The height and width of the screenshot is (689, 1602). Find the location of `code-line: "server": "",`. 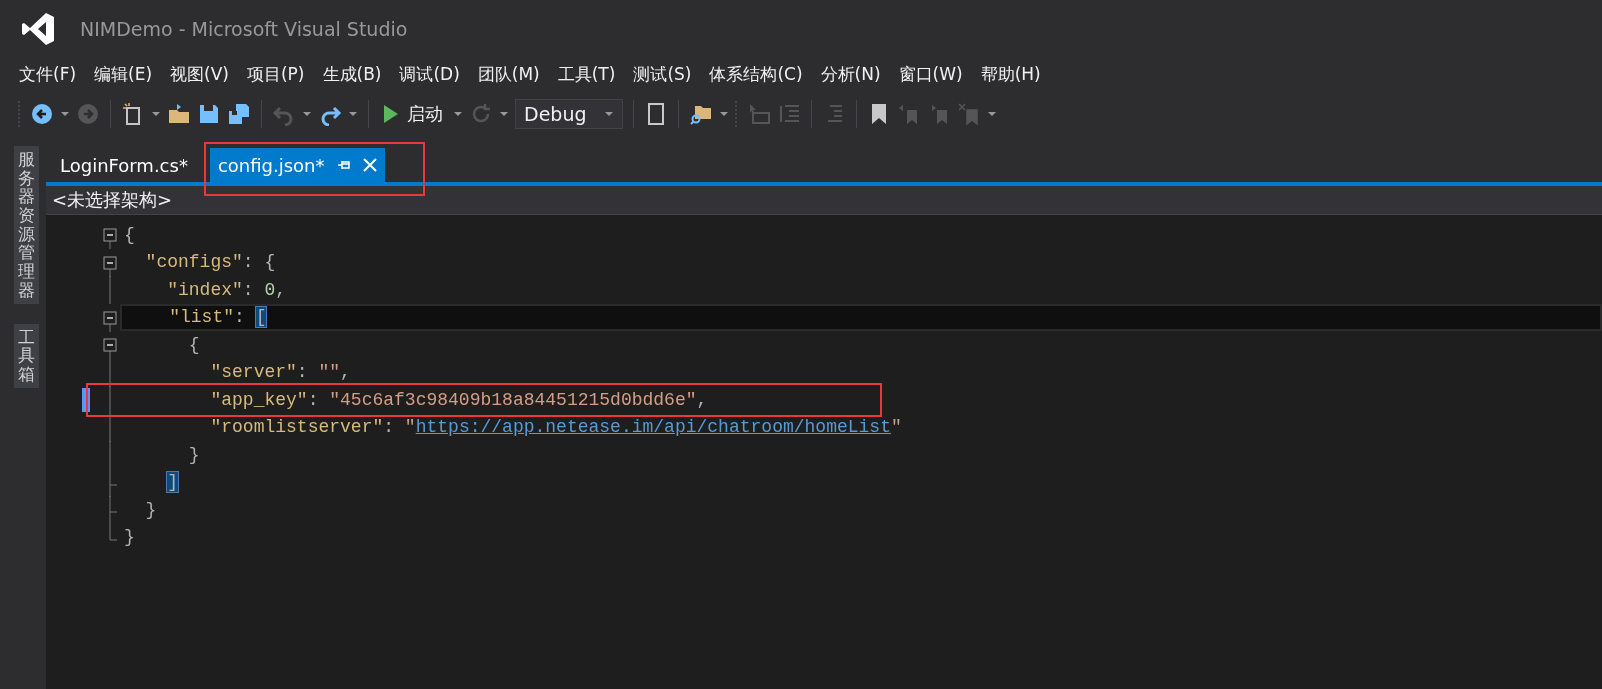

code-line: "server": "", is located at coordinates (280, 372).